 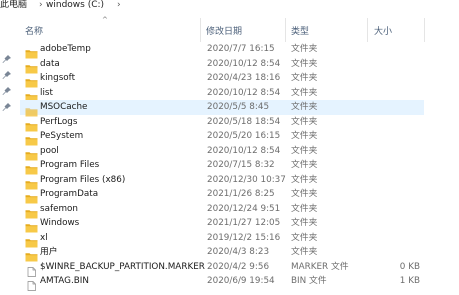 I want to click on file-row: AMTAG.BIN 2020/6/9 19:54 BIN 文件 1 KB, so click(x=222, y=282).